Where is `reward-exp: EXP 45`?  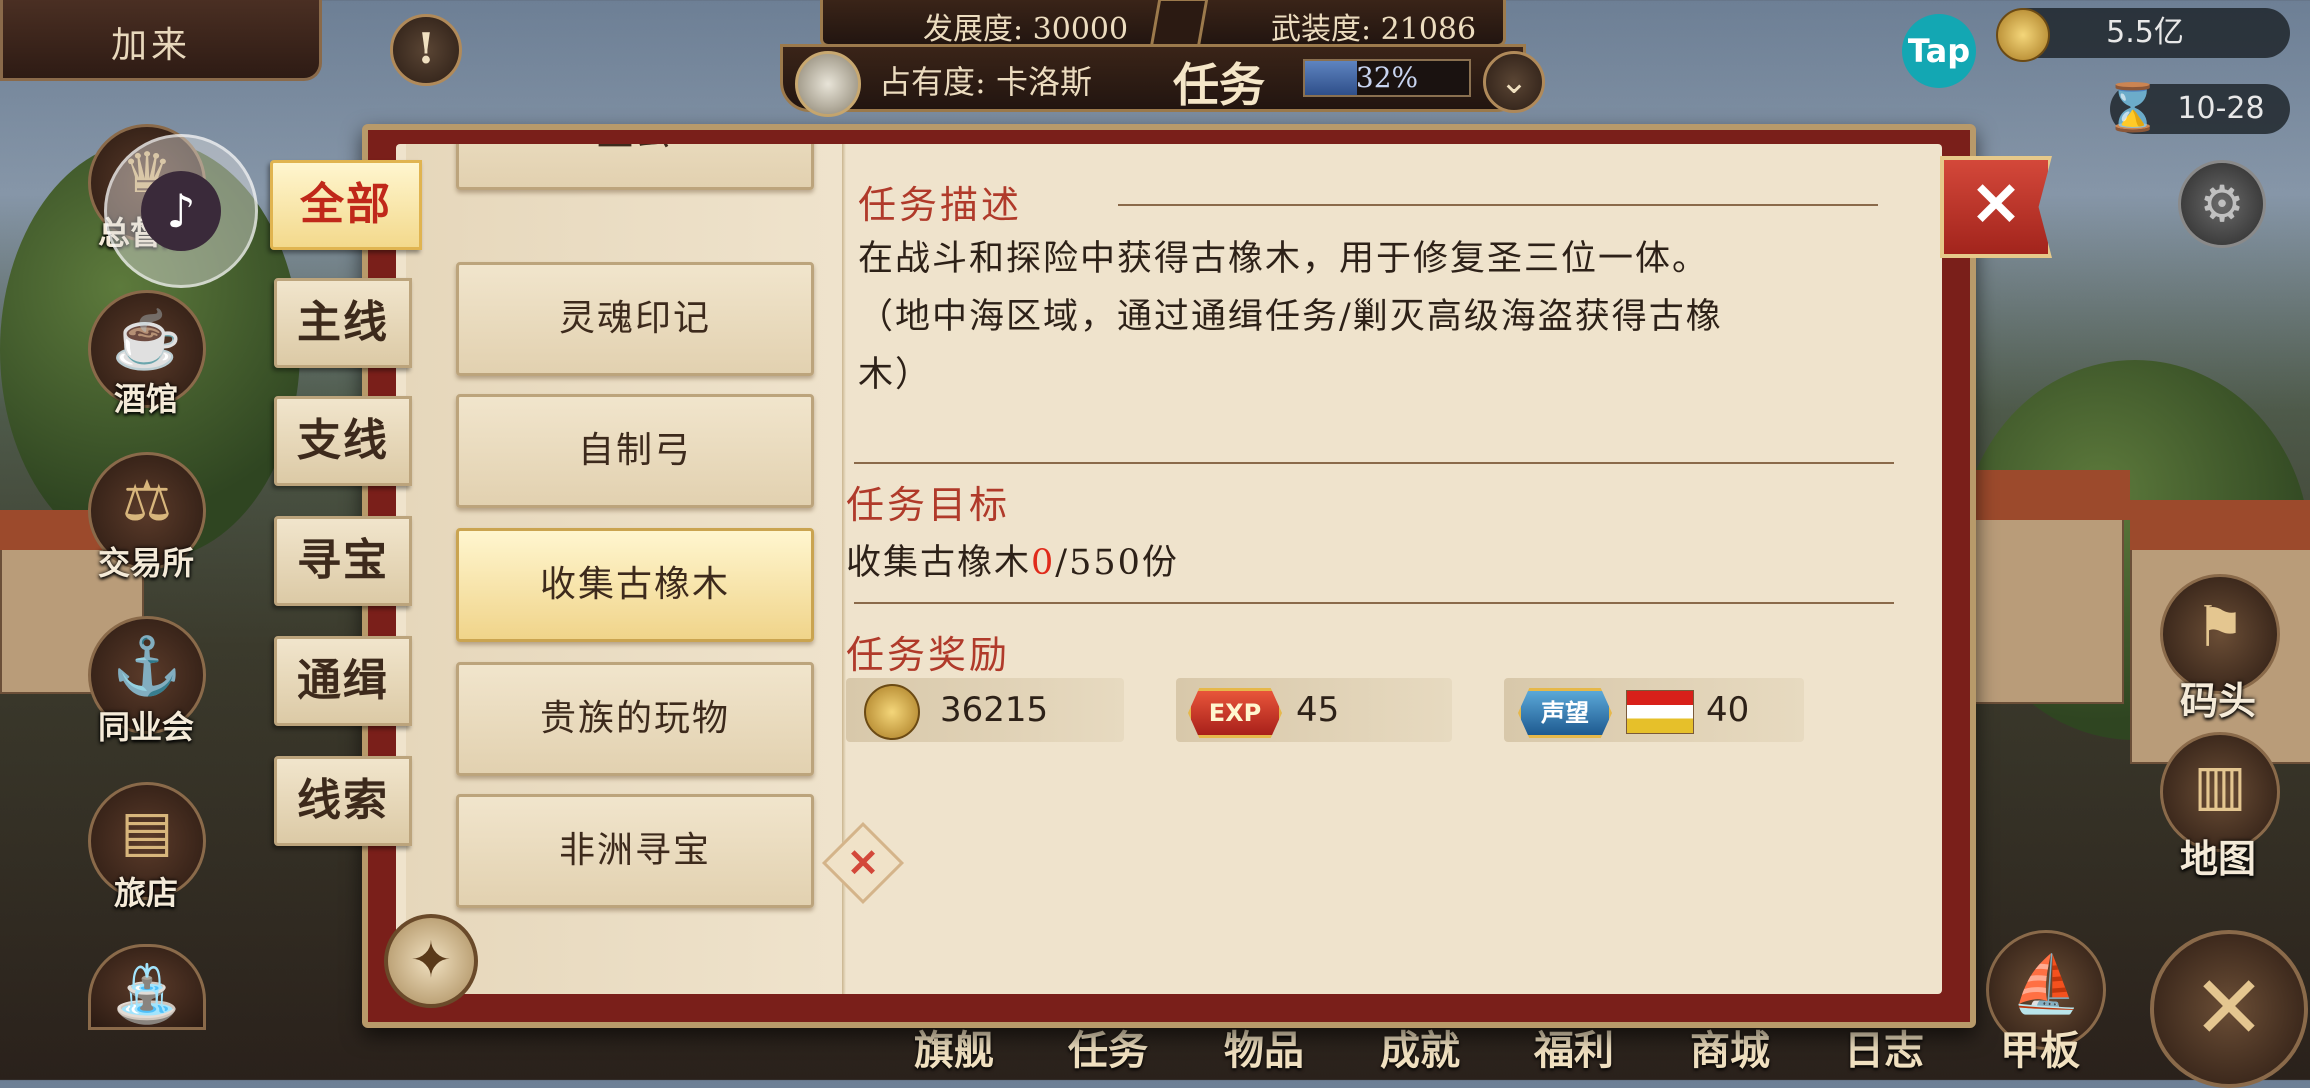 reward-exp: EXP 45 is located at coordinates (1314, 710).